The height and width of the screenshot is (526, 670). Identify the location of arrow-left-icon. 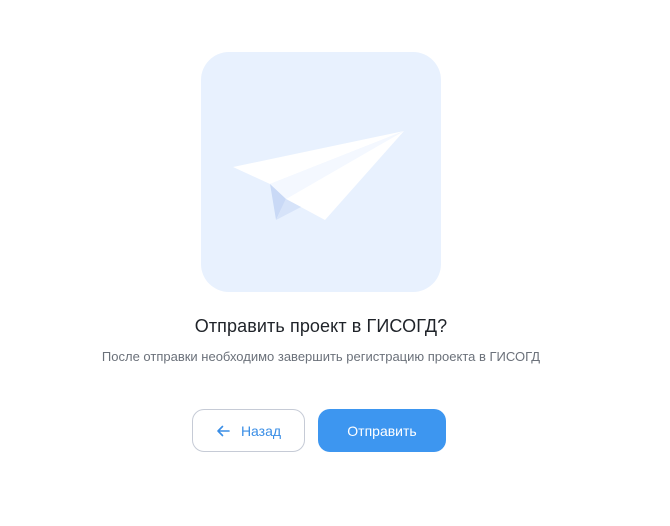
(223, 430).